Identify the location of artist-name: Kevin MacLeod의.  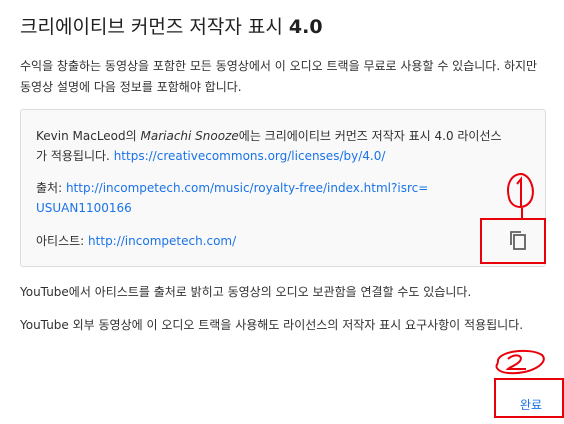
(86, 136).